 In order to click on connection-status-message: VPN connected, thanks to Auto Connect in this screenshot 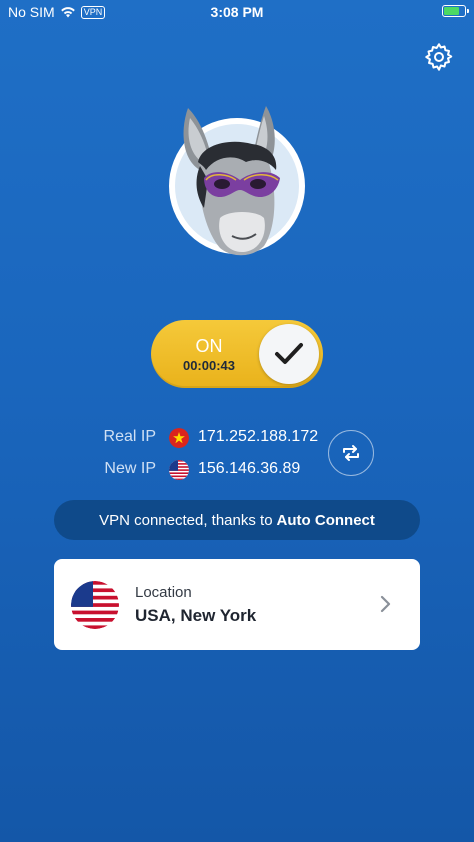, I will do `click(237, 520)`.